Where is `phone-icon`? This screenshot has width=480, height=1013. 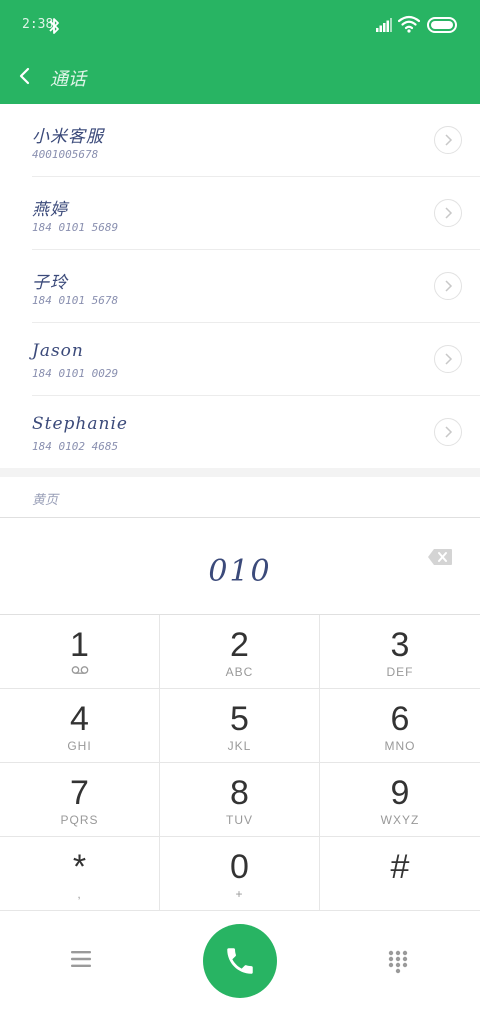 phone-icon is located at coordinates (240, 961).